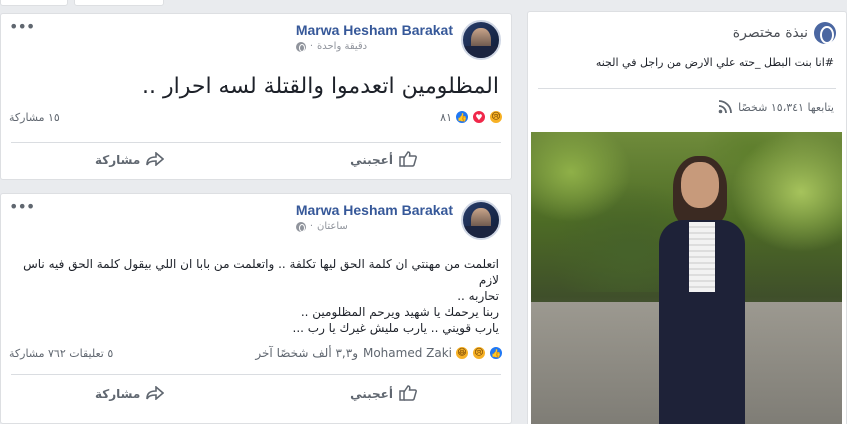  What do you see at coordinates (320, 86) in the screenshot?
I see `post-text: المظلومين اتعدموا والقتلة لسه احرار ..` at bounding box center [320, 86].